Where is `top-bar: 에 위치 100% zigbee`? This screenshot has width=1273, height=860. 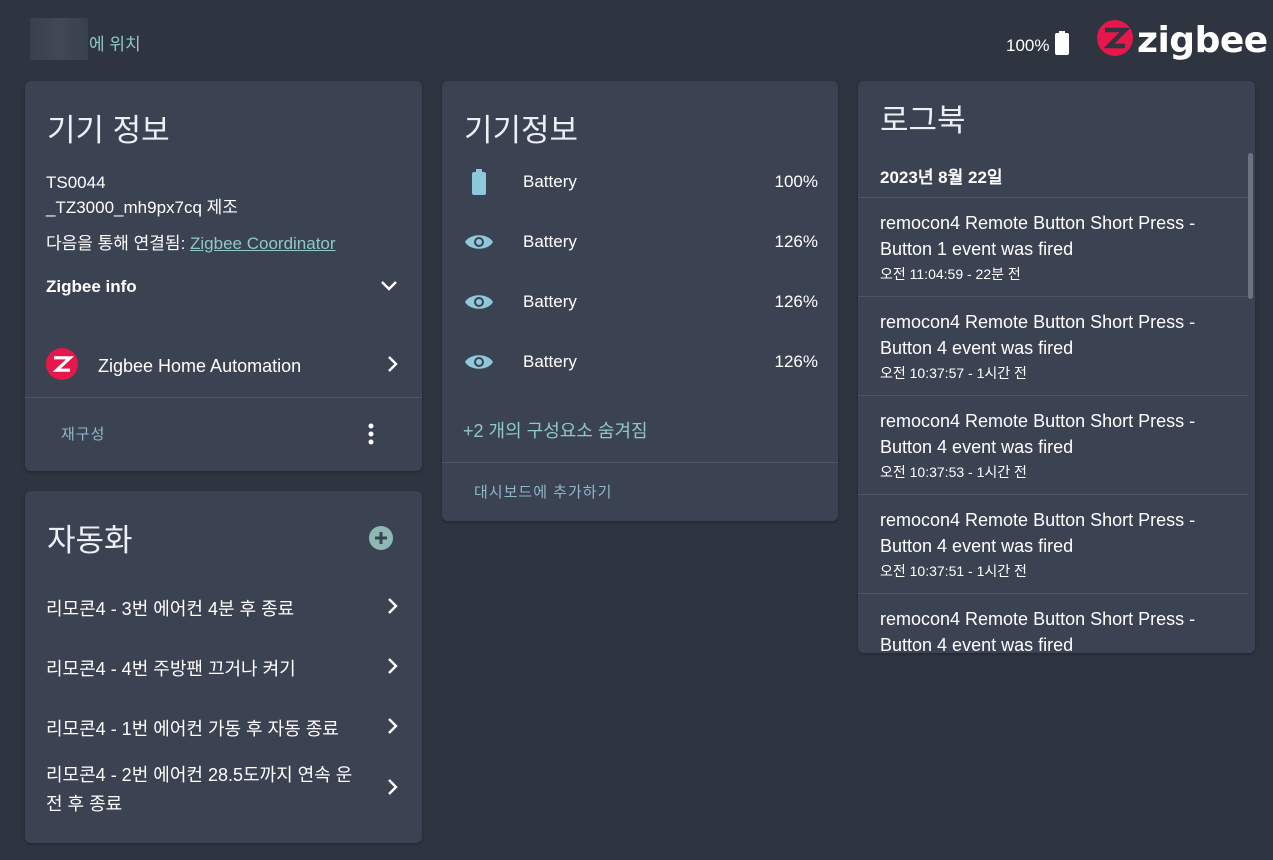
top-bar: 에 위치 100% zigbee is located at coordinates (636, 40).